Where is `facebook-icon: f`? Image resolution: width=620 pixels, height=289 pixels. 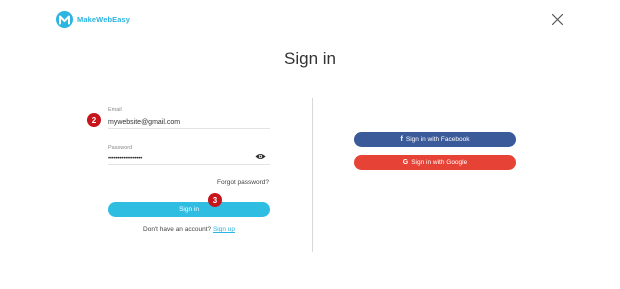
facebook-icon: f is located at coordinates (401, 139).